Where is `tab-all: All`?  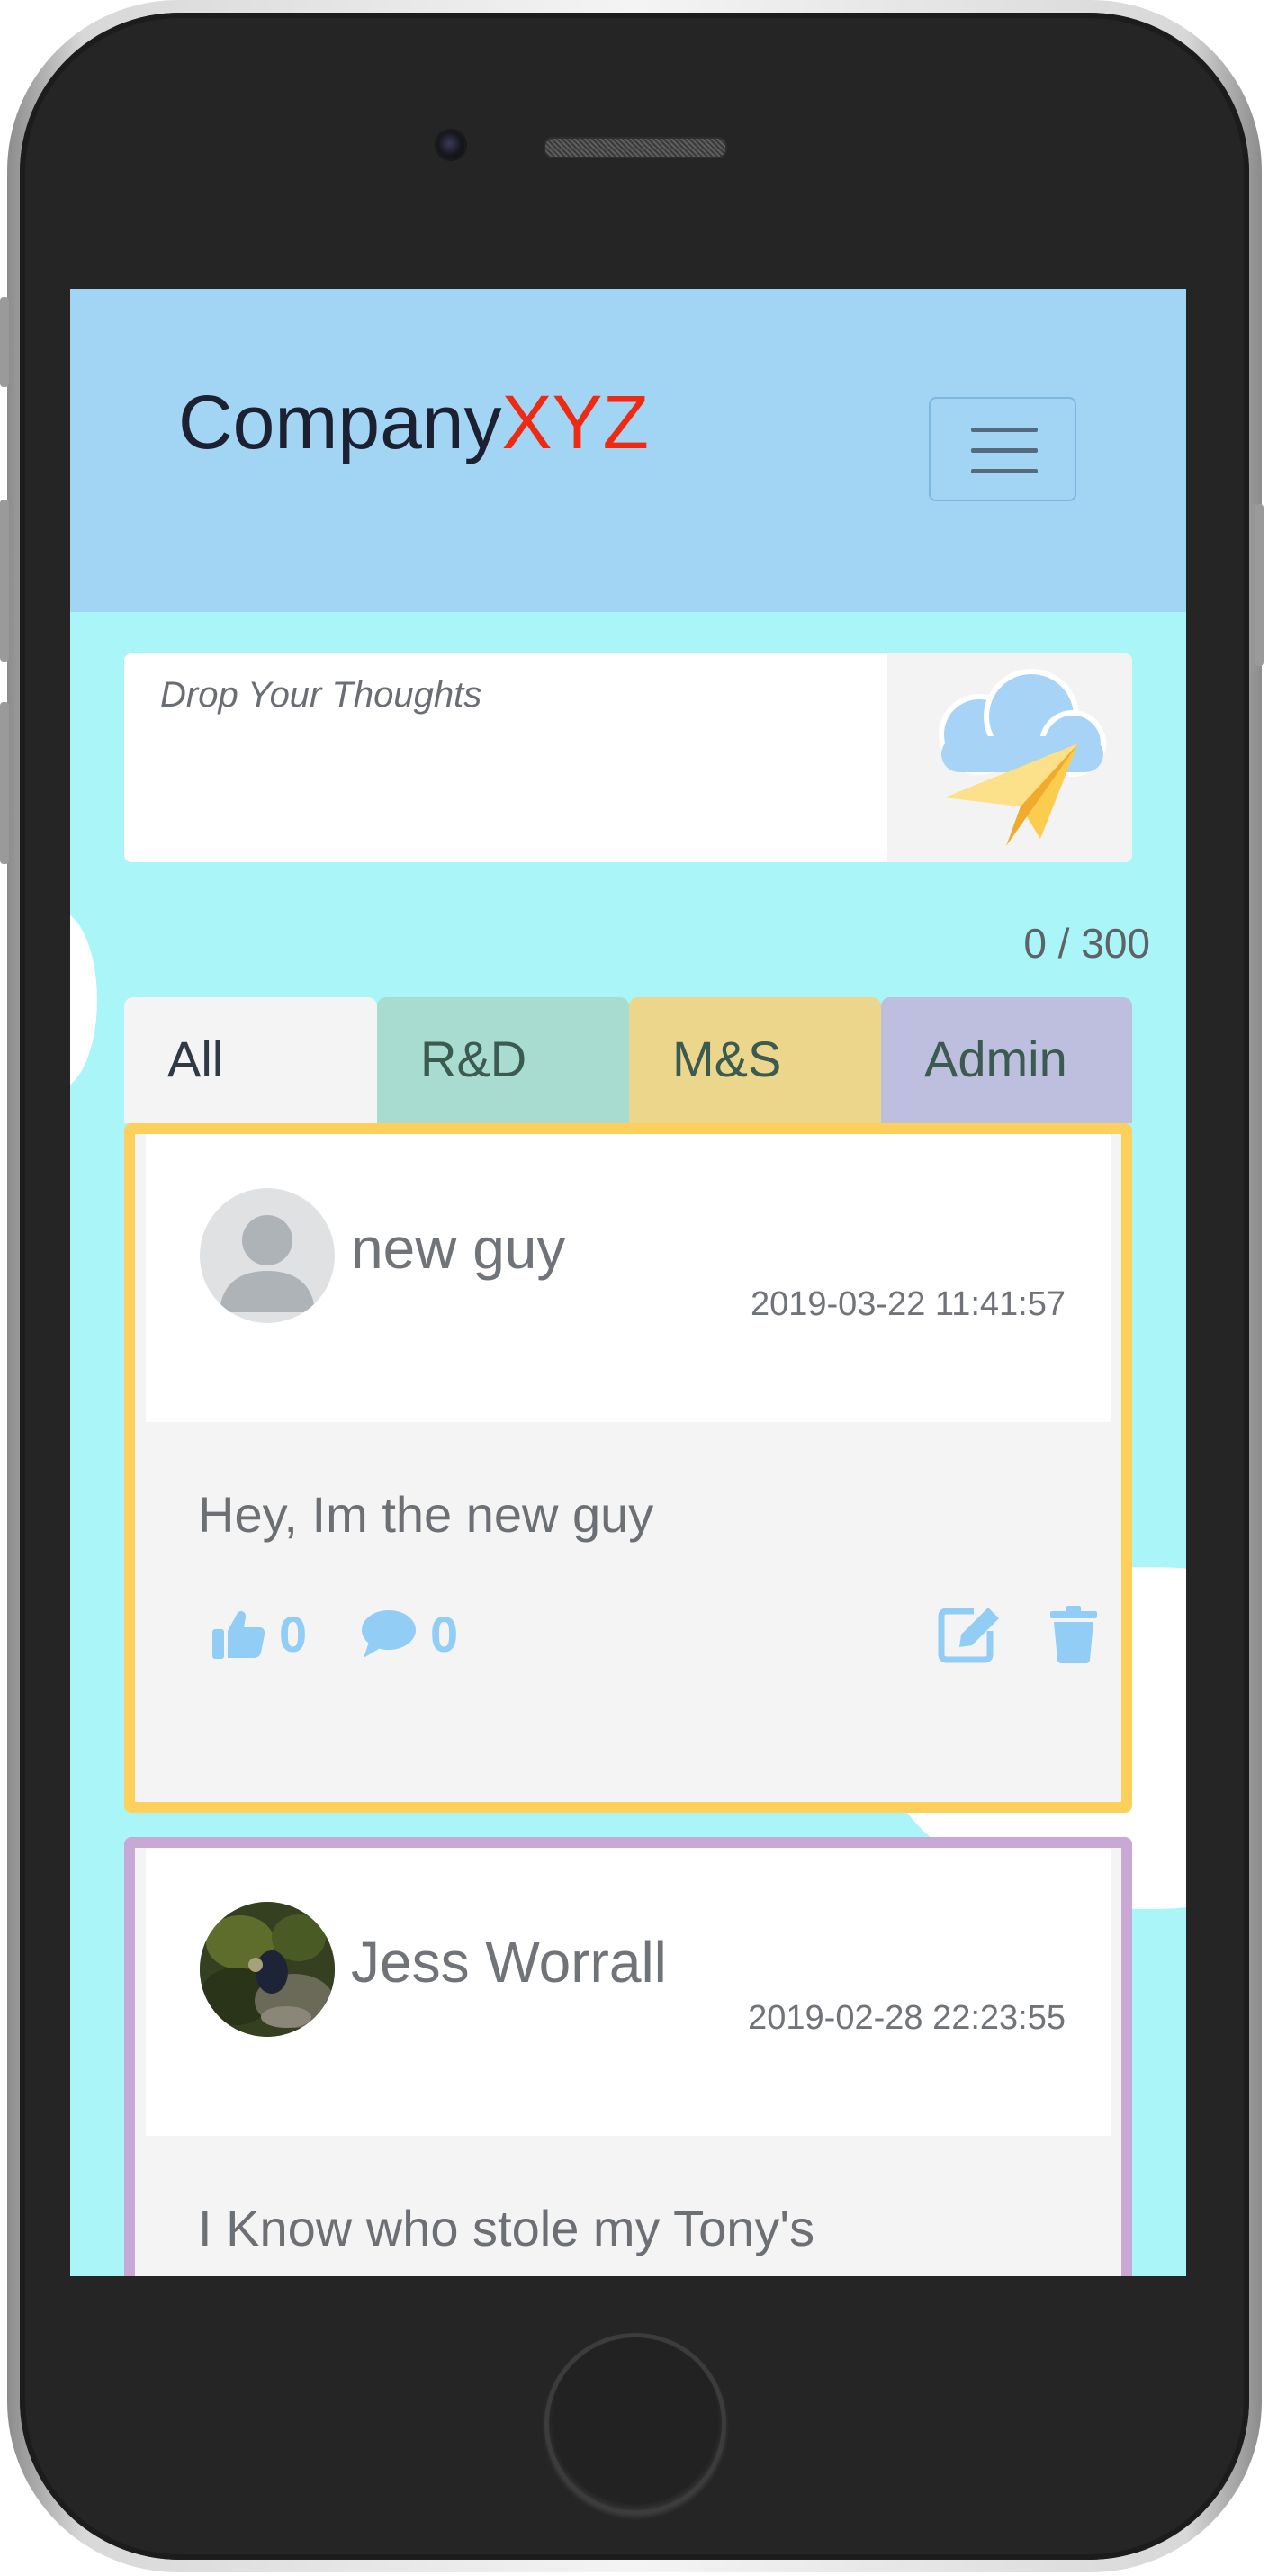
tab-all: All is located at coordinates (251, 1060).